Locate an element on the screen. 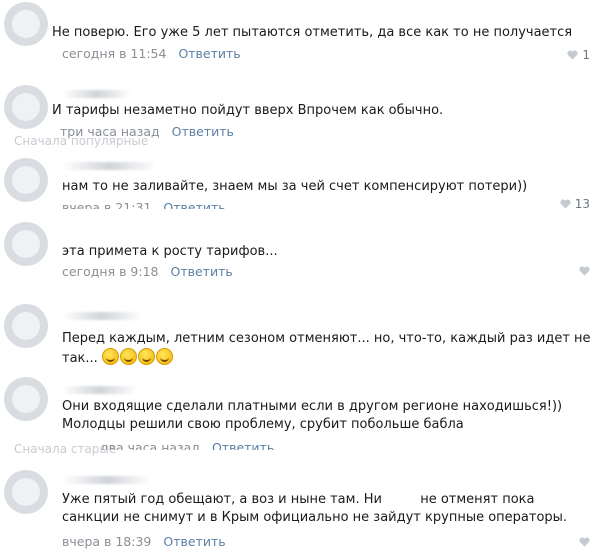 The height and width of the screenshot is (557, 600). comment-time: два часа назад is located at coordinates (150, 445).